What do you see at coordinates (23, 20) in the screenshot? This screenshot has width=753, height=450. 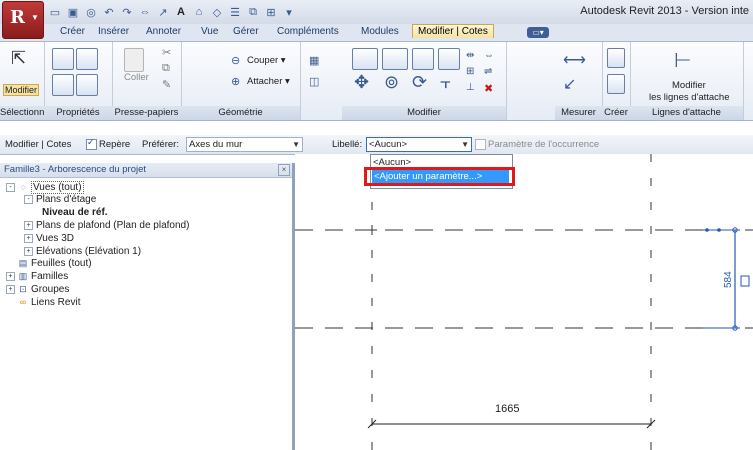 I see `application-menu-button: R ▼` at bounding box center [23, 20].